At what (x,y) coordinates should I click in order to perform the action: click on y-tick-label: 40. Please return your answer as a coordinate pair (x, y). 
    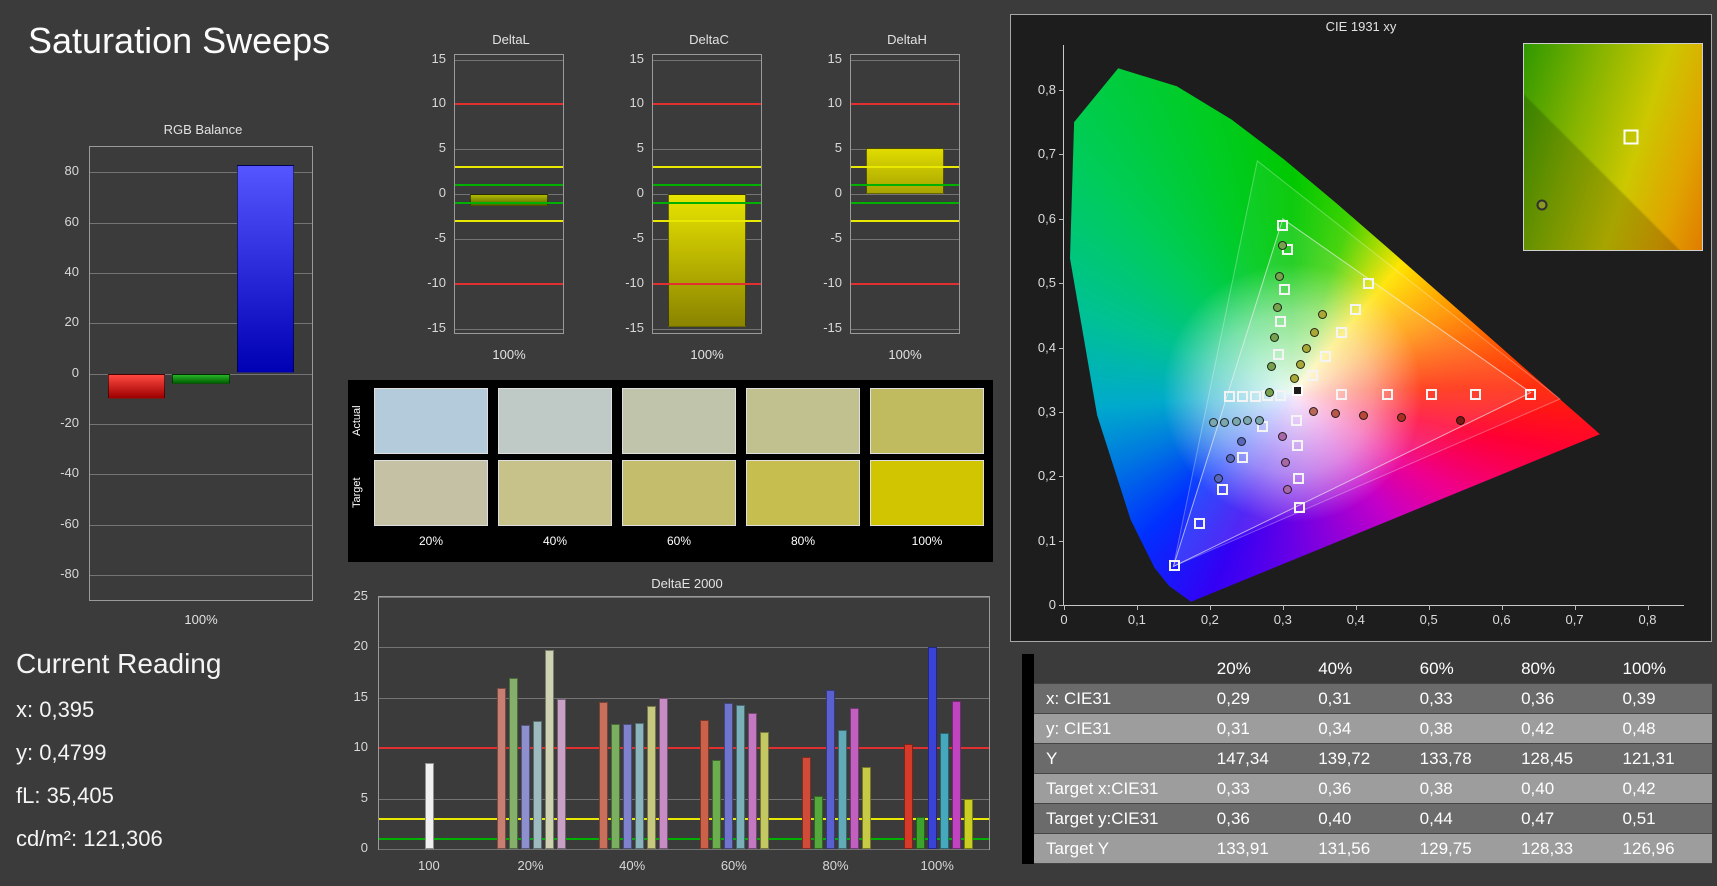
    Looking at the image, I should click on (71, 271).